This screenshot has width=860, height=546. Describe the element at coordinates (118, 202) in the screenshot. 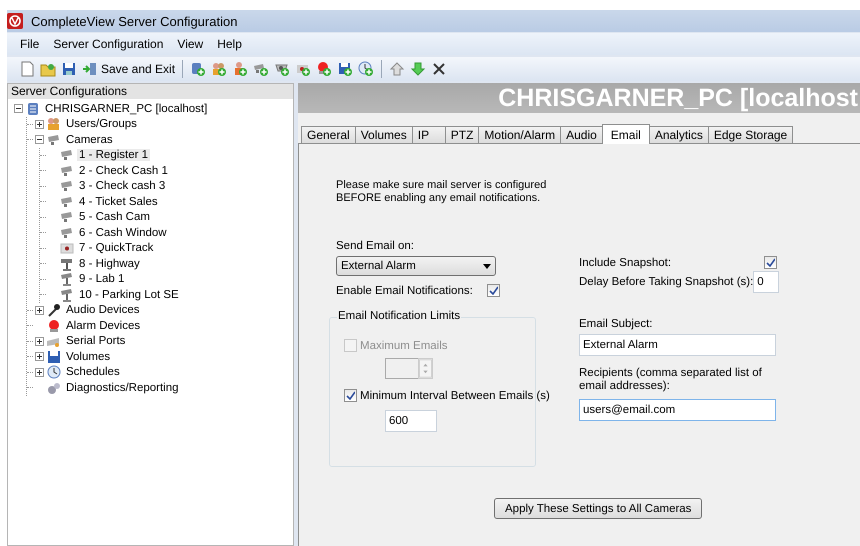

I see `tree-item: 4 - Ticket Sales` at that location.